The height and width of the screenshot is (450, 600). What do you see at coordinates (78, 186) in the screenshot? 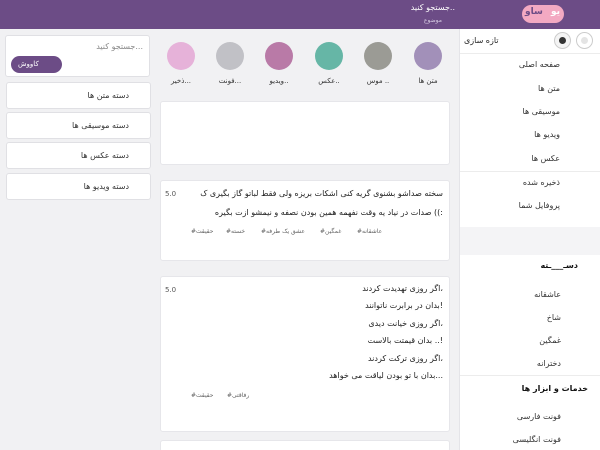
I see `category-box-videos: دسته ویدیو ها` at bounding box center [78, 186].